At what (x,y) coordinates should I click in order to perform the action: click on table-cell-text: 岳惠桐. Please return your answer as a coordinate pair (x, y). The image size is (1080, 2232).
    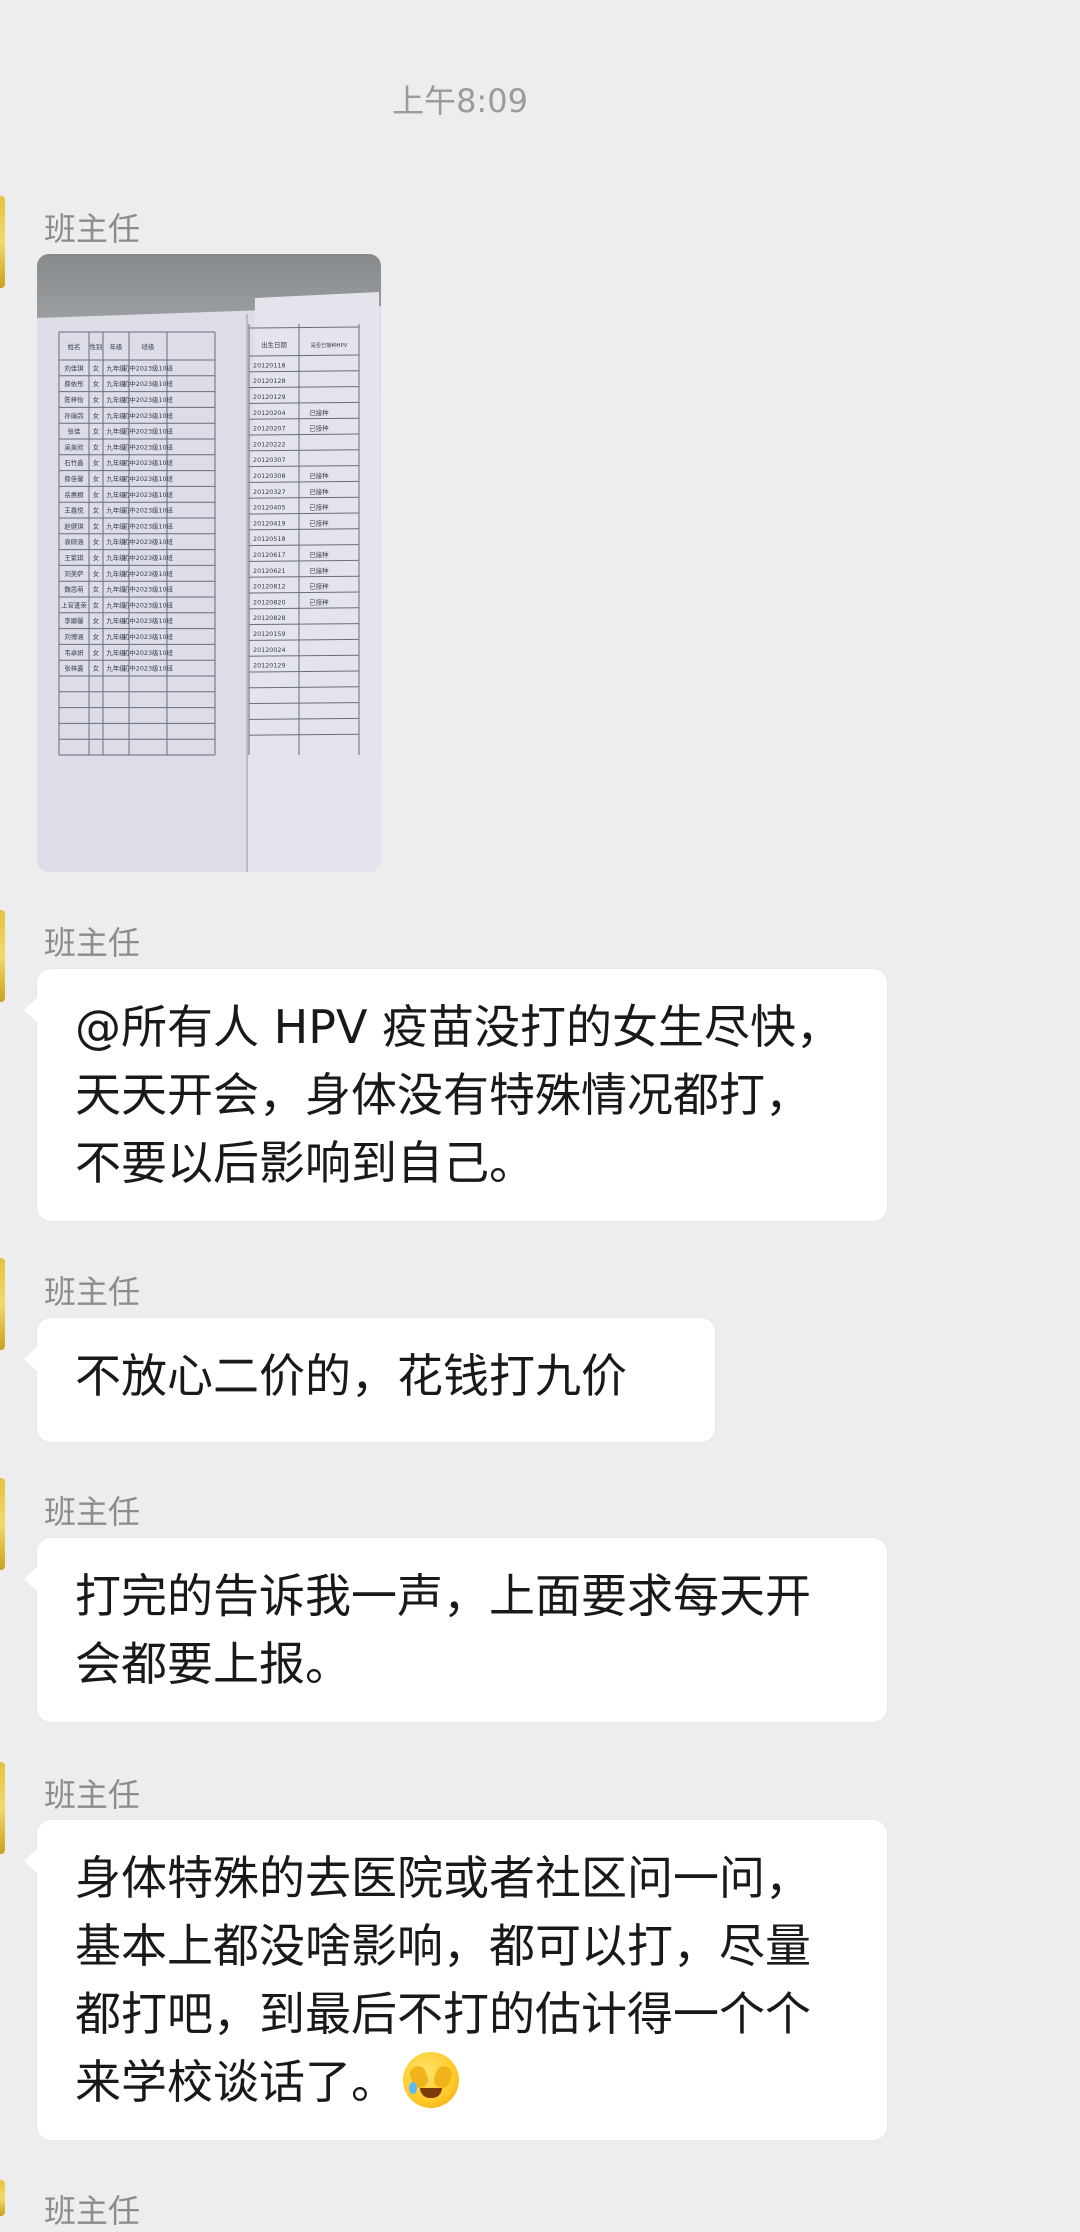
    Looking at the image, I should click on (73, 494).